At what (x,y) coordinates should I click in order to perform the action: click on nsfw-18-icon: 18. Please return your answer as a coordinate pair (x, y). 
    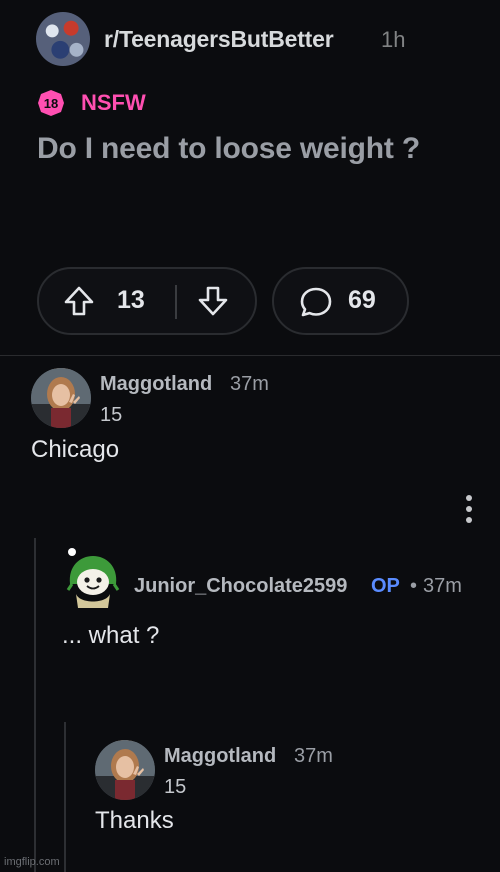
    Looking at the image, I should click on (51, 103).